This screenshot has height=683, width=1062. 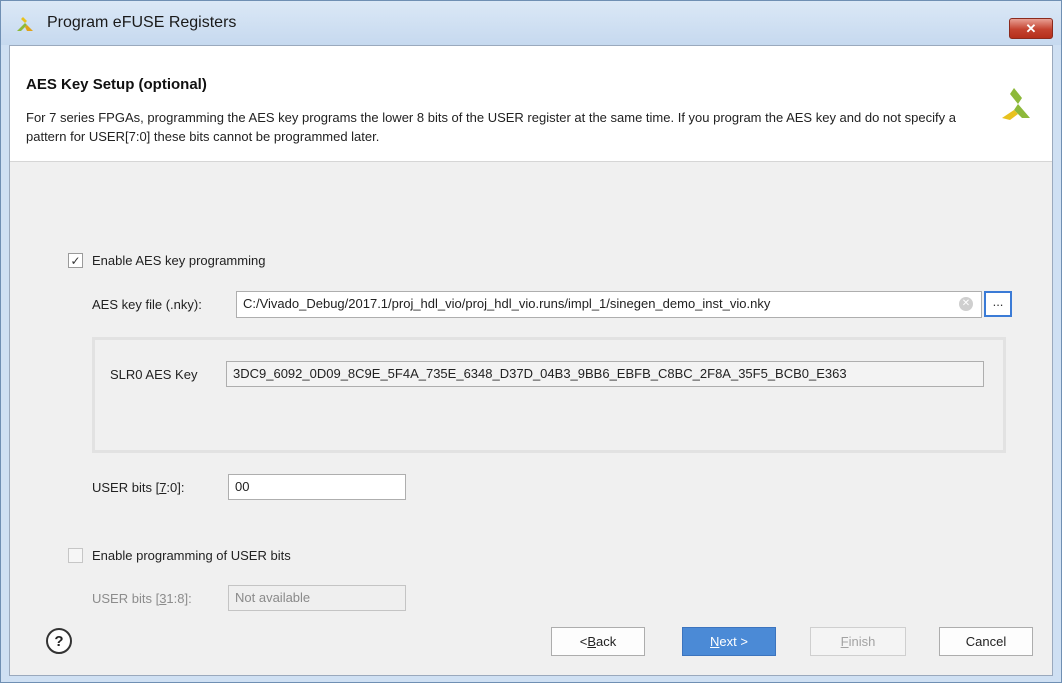 I want to click on enable-aes-checkbox: ✓, so click(x=75, y=260).